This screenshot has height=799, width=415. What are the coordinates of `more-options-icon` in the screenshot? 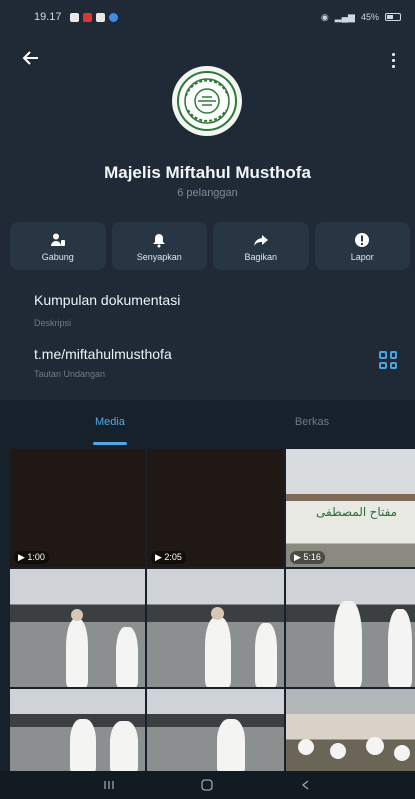 It's located at (393, 60).